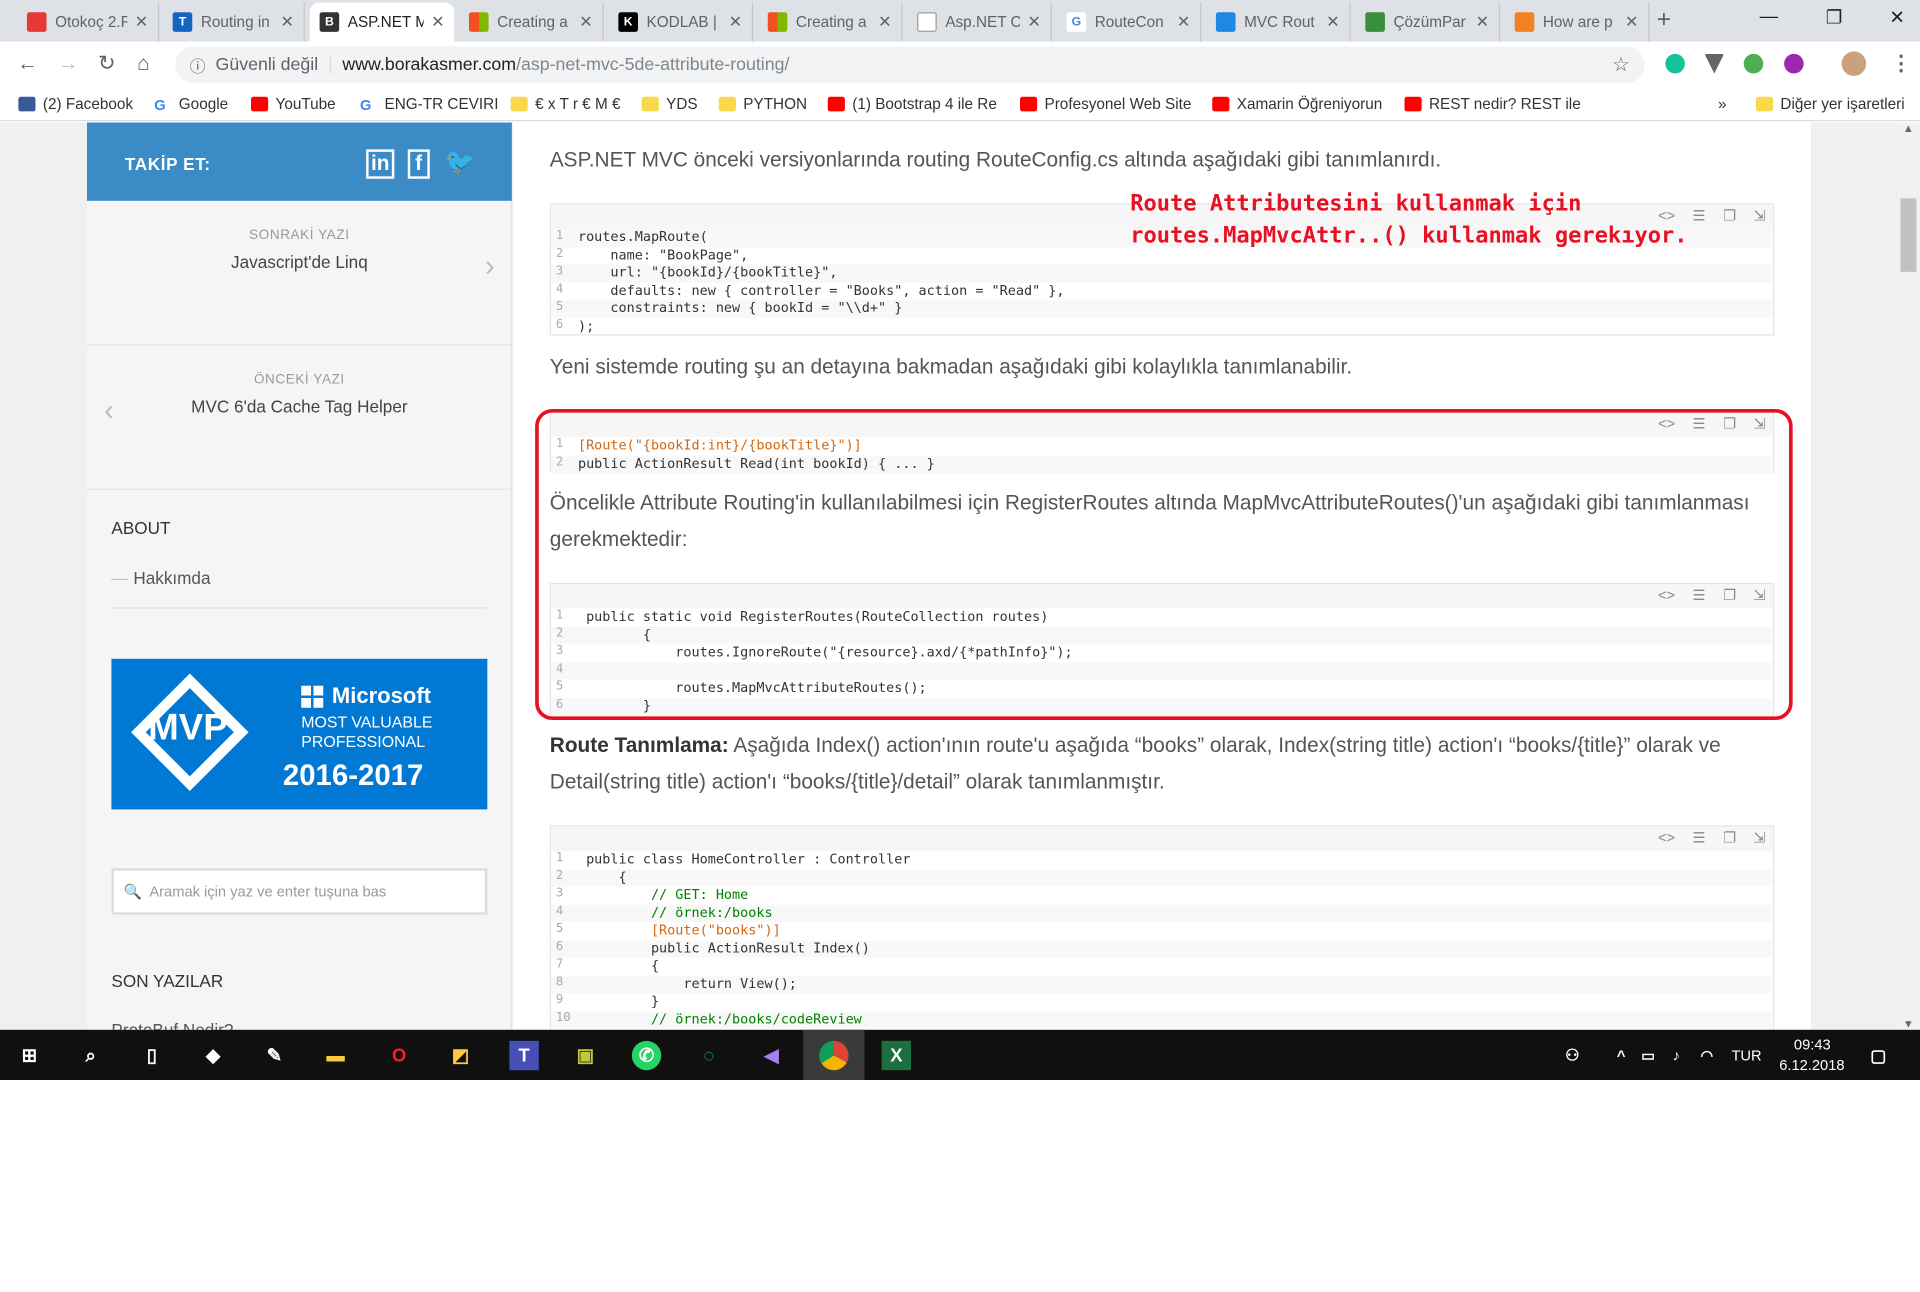  What do you see at coordinates (1834, 17) in the screenshot?
I see `maximize-icon: ❐` at bounding box center [1834, 17].